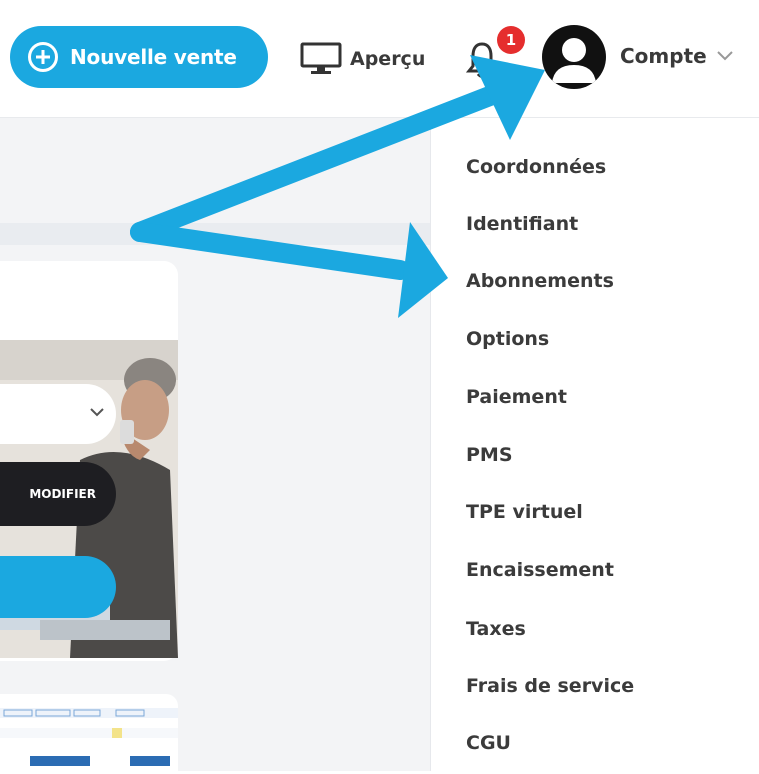 The width and height of the screenshot is (759, 774). I want to click on menu-item-frais-de-service: Frais de service, so click(550, 686).